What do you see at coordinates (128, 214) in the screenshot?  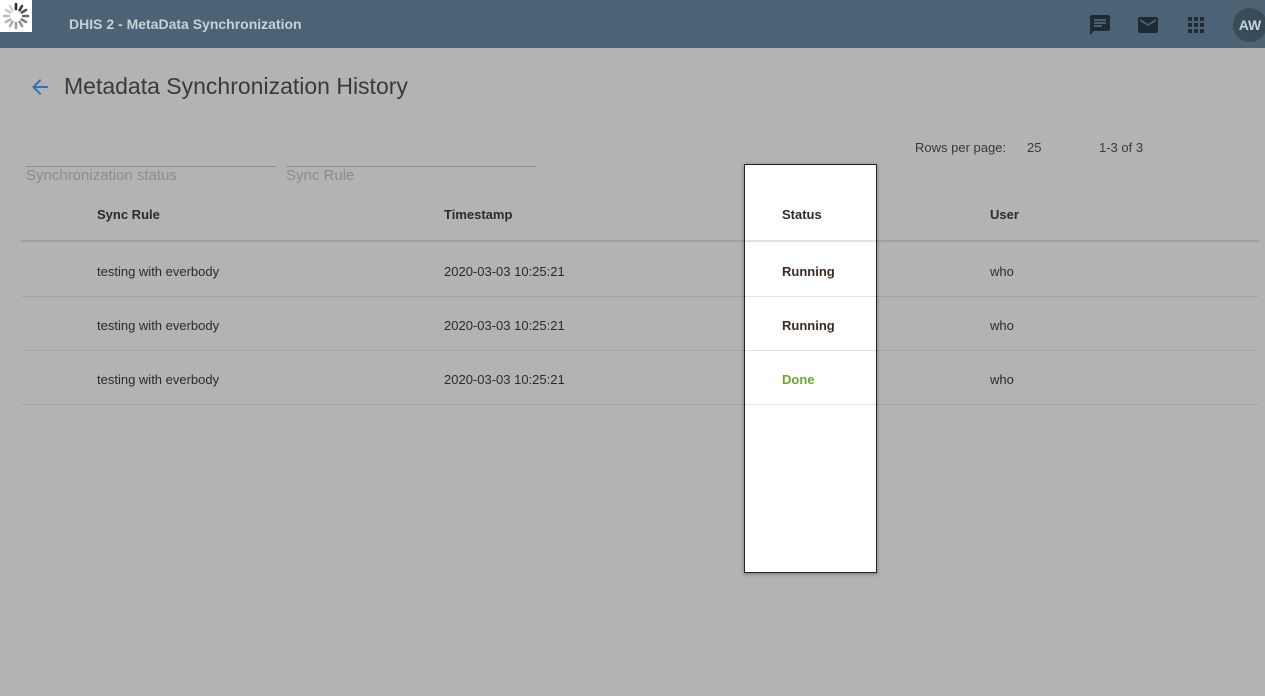 I see `column-header-sync-rule: Sync Rule` at bounding box center [128, 214].